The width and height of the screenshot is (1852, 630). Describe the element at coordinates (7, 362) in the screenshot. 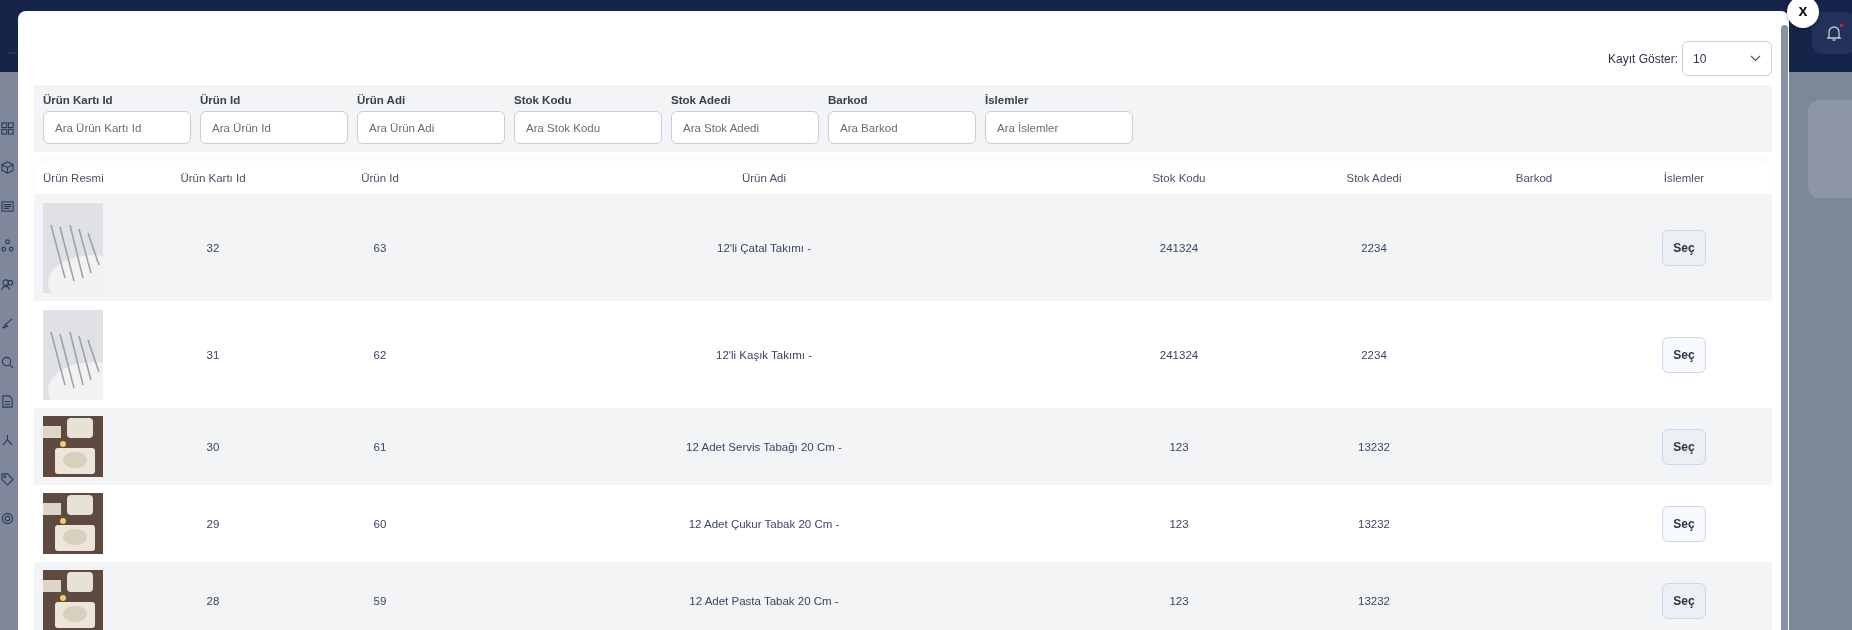

I see `search-icon` at that location.